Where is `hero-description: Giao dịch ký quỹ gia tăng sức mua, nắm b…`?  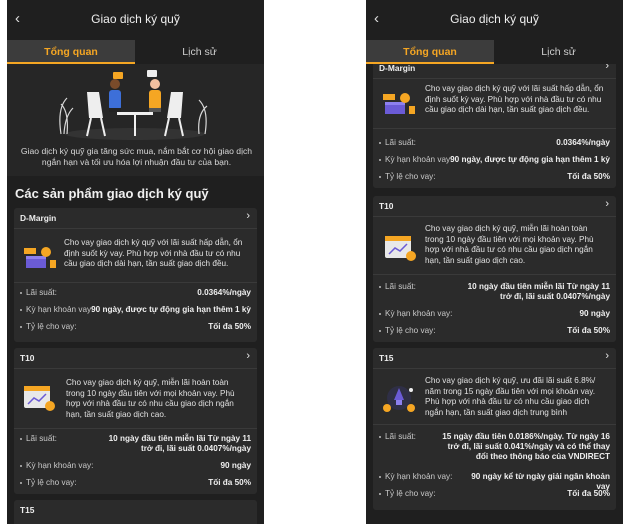 hero-description: Giao dịch ký quỹ gia tăng sức mua, nắm b… is located at coordinates (136, 156).